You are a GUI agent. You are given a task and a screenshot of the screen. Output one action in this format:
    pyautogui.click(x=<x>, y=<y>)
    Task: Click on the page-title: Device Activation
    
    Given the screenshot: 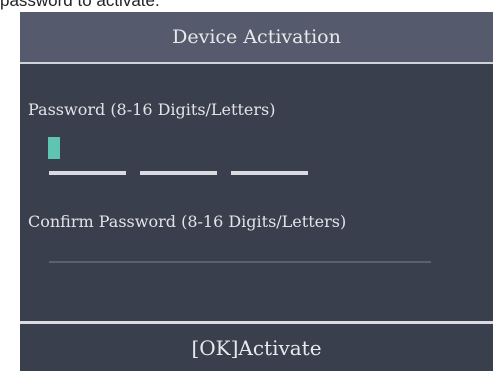 What is the action you would take?
    pyautogui.click(x=256, y=37)
    